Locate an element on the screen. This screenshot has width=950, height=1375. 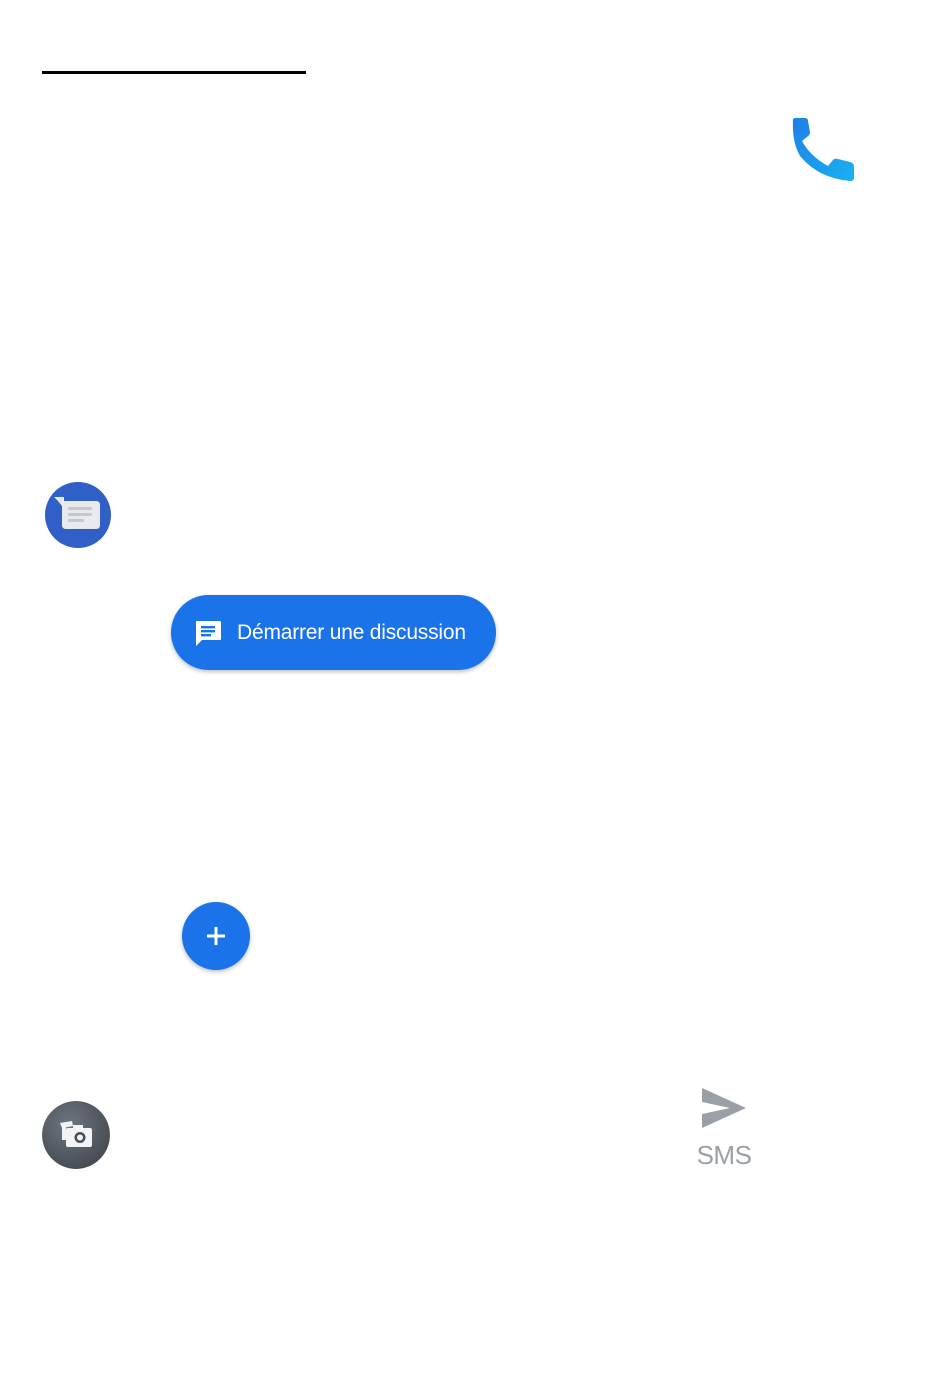
start-chat-button: Démarrer une discussion is located at coordinates (333, 632).